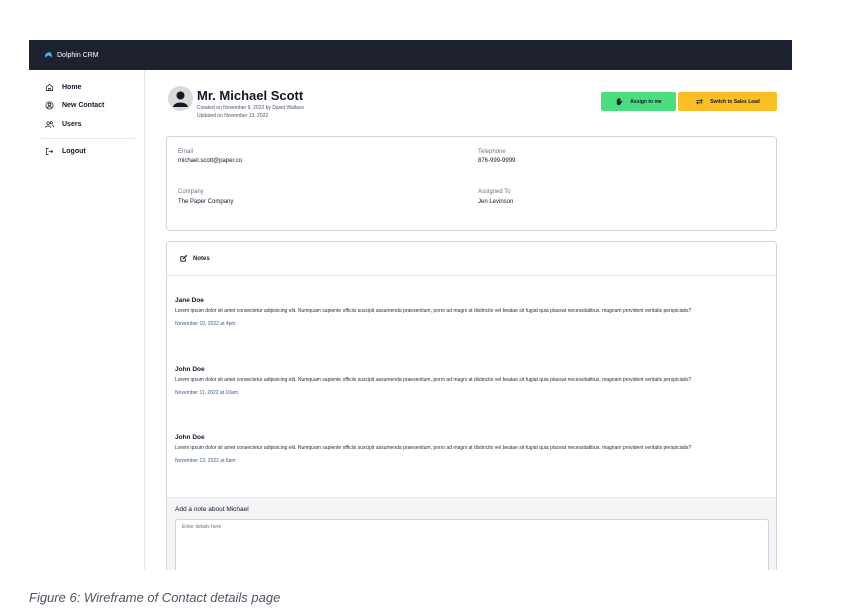 Image resolution: width=844 pixels, height=615 pixels. Describe the element at coordinates (191, 192) in the screenshot. I see `company-label: Company` at that location.